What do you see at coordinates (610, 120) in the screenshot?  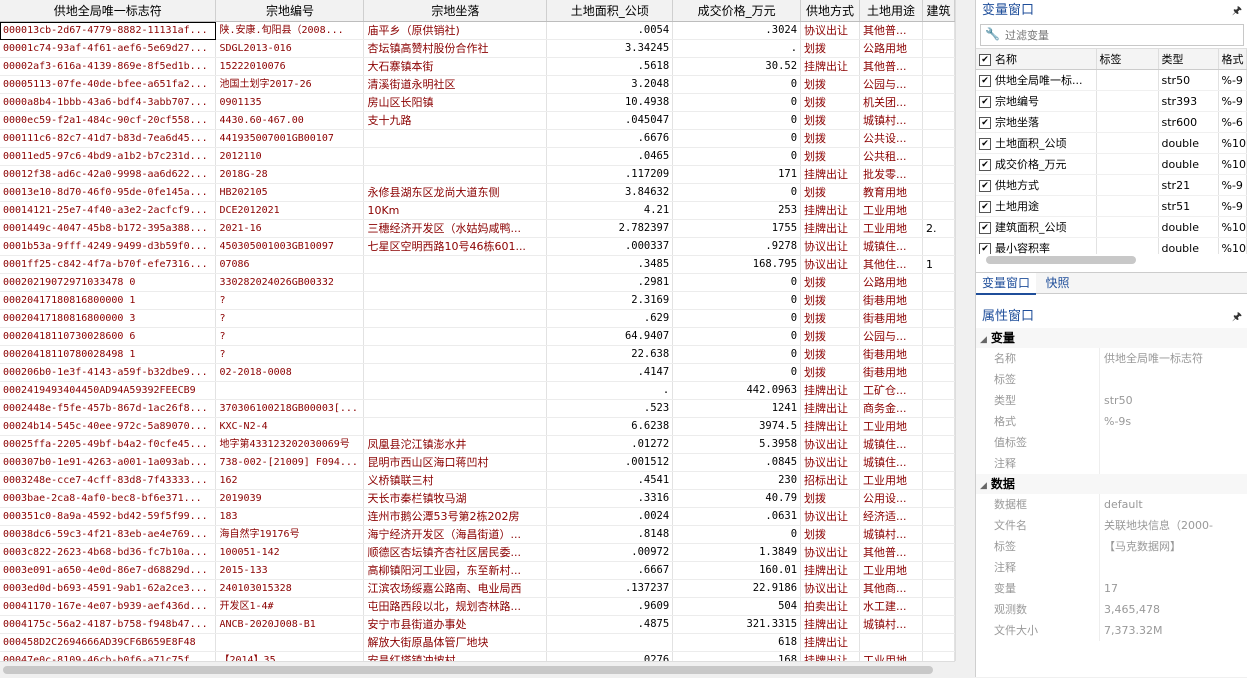 I see `table-cell: .045047` at bounding box center [610, 120].